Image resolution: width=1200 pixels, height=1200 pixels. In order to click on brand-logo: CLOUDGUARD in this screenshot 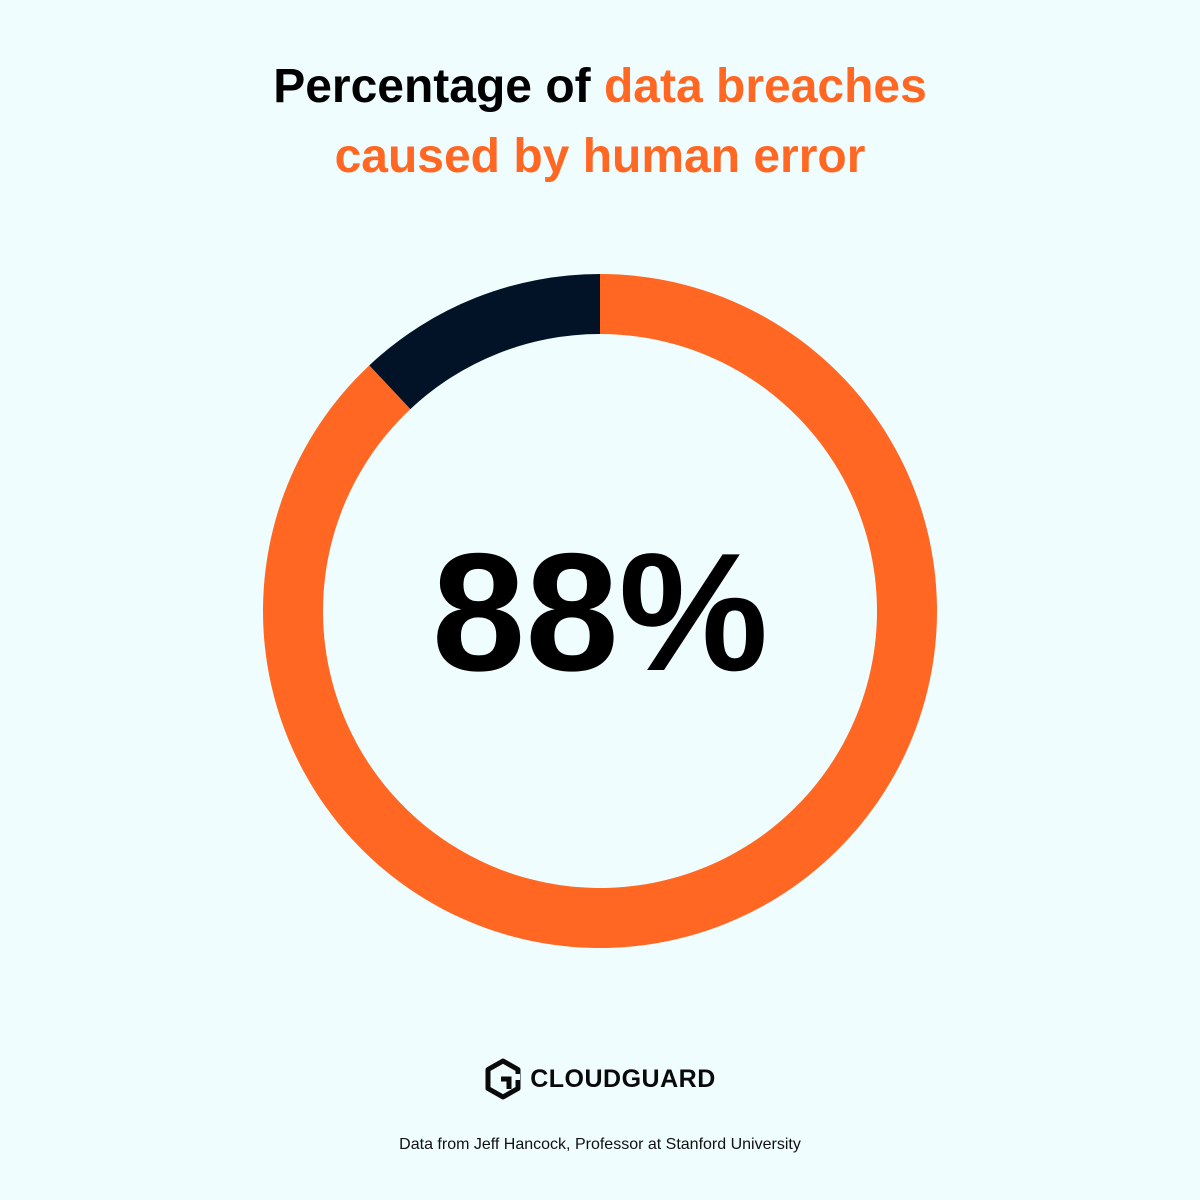, I will do `click(600, 1079)`.